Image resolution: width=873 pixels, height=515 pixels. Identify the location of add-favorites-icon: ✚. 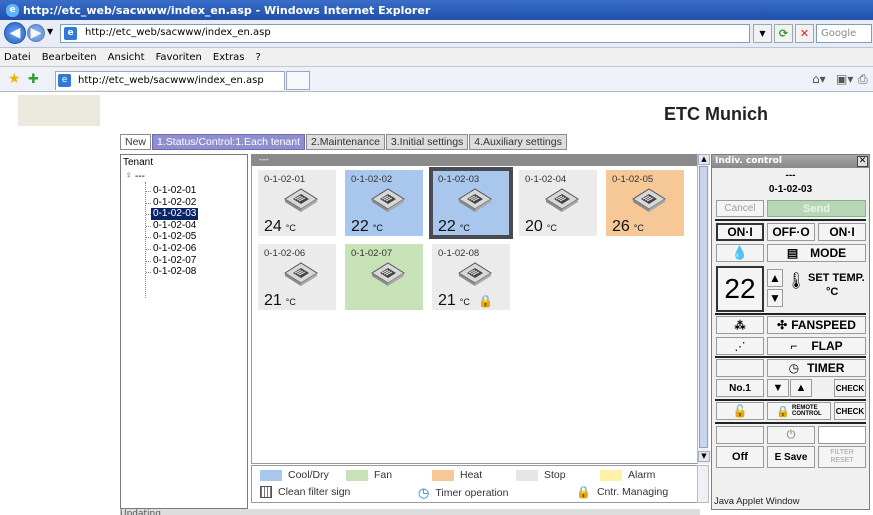
(33, 79).